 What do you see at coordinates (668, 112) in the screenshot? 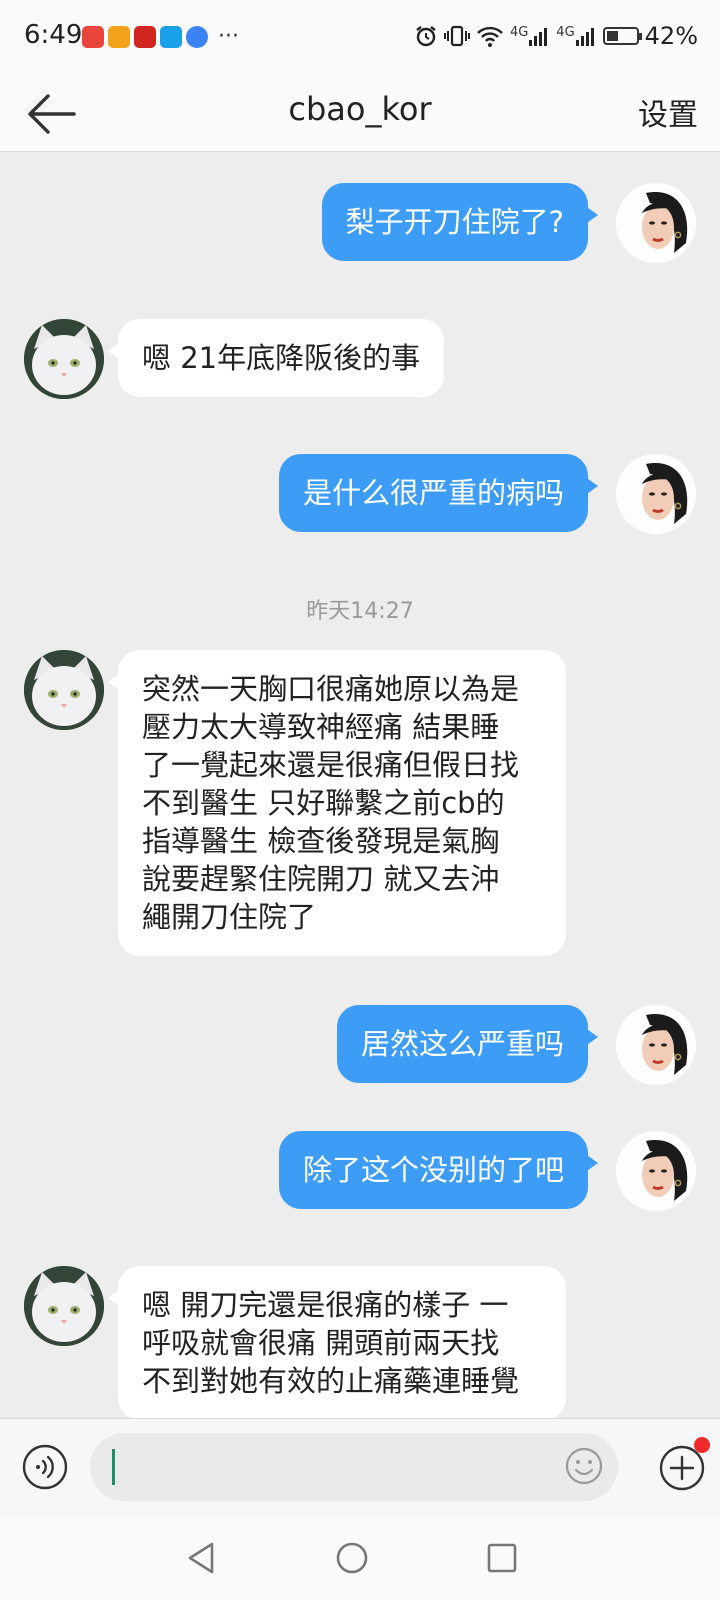
I see `settings-button: 设置` at bounding box center [668, 112].